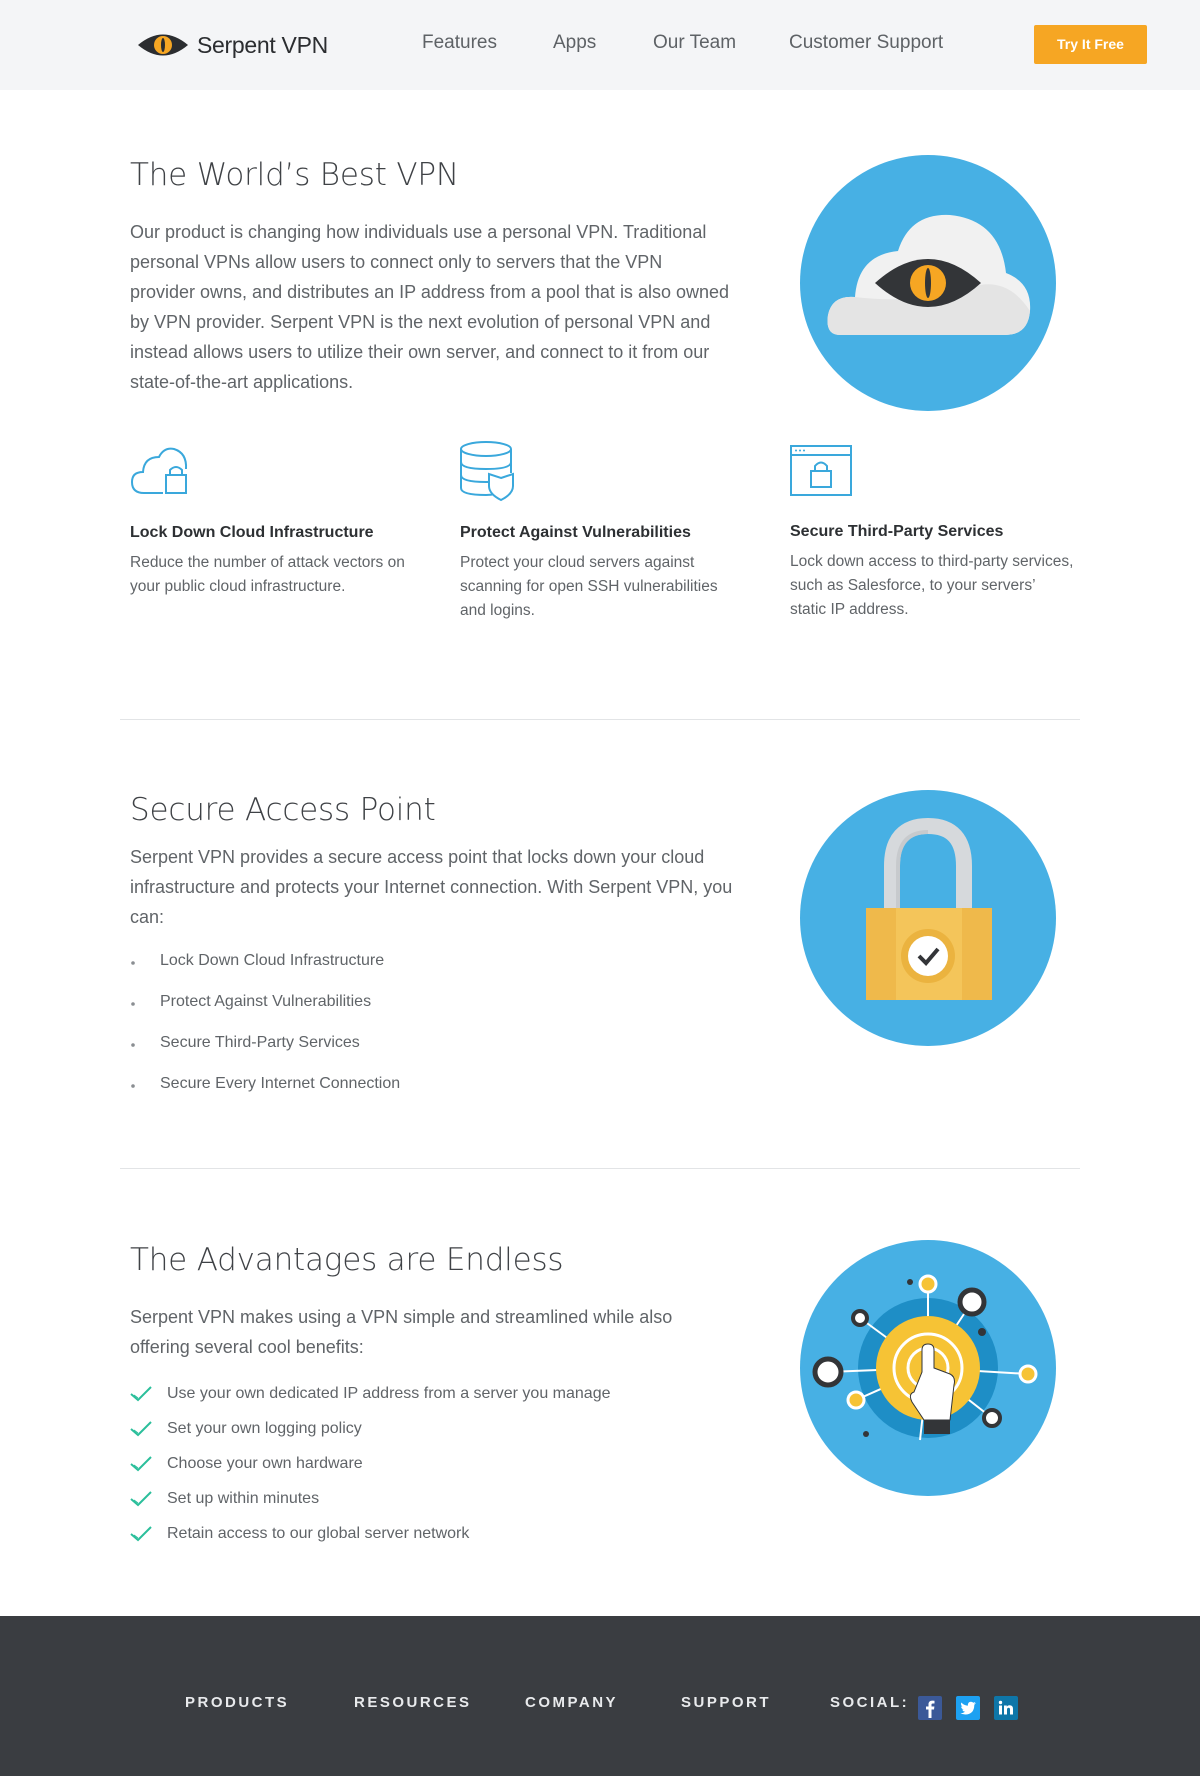 The height and width of the screenshot is (1776, 1200). Describe the element at coordinates (265, 1054) in the screenshot. I see `list-item: Secure Third-Party Services` at that location.